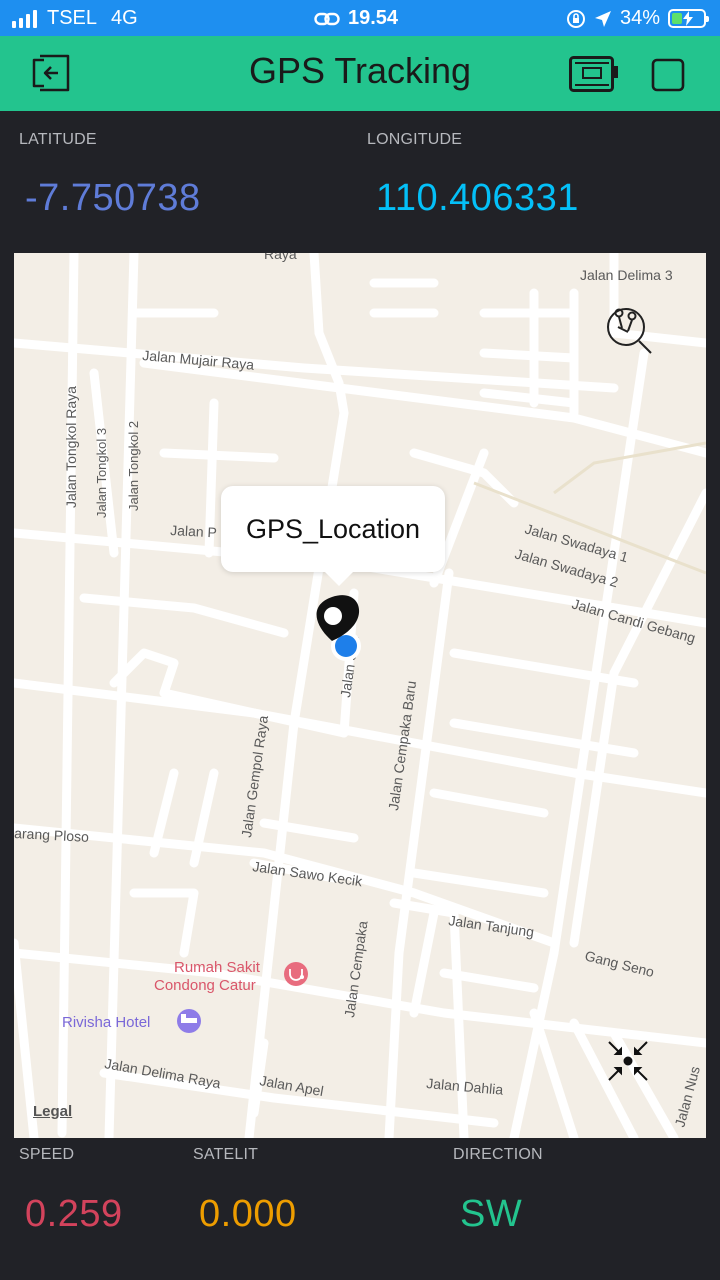  What do you see at coordinates (52, 835) in the screenshot?
I see `svg-text: arang Ploso` at bounding box center [52, 835].